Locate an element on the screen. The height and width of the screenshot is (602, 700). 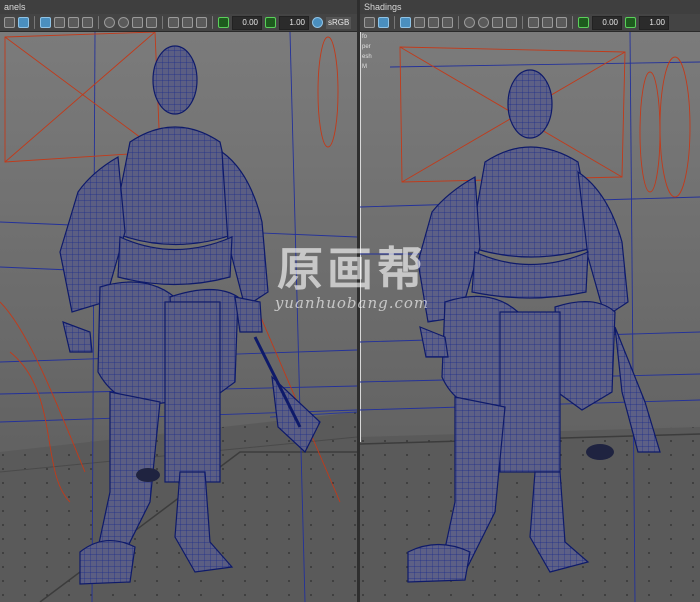
viewport-toolbar: 0.00 1.00 is located at coordinates (530, 23).